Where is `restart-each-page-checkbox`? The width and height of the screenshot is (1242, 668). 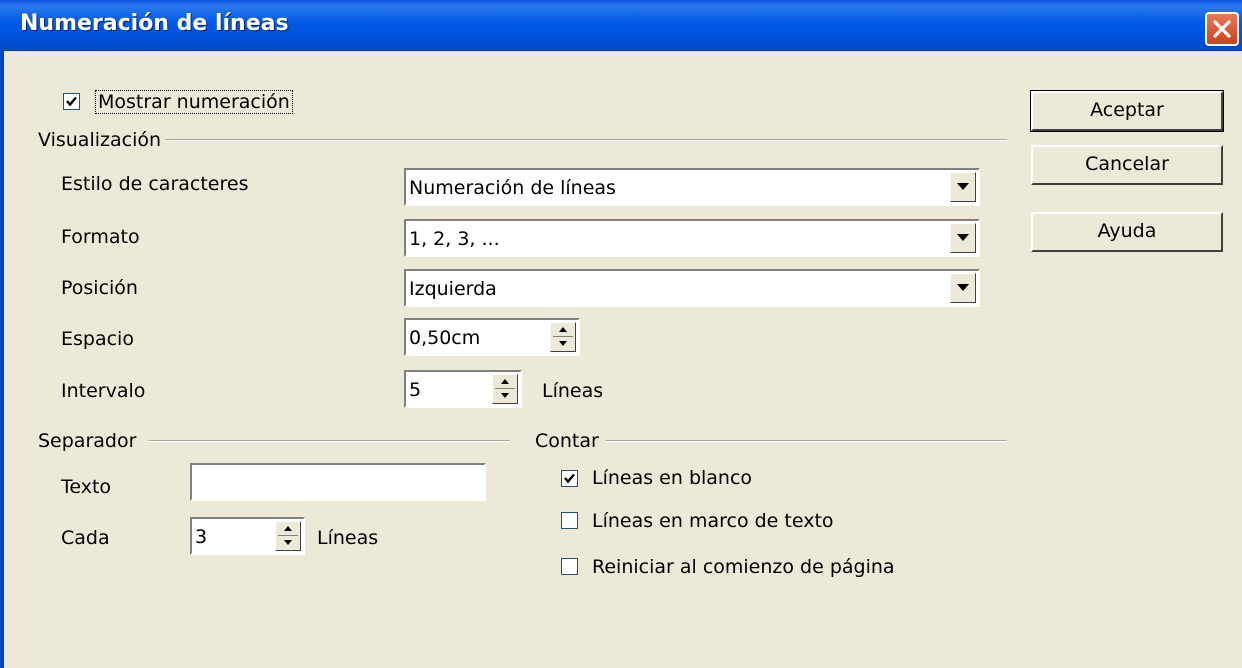 restart-each-page-checkbox is located at coordinates (569, 566).